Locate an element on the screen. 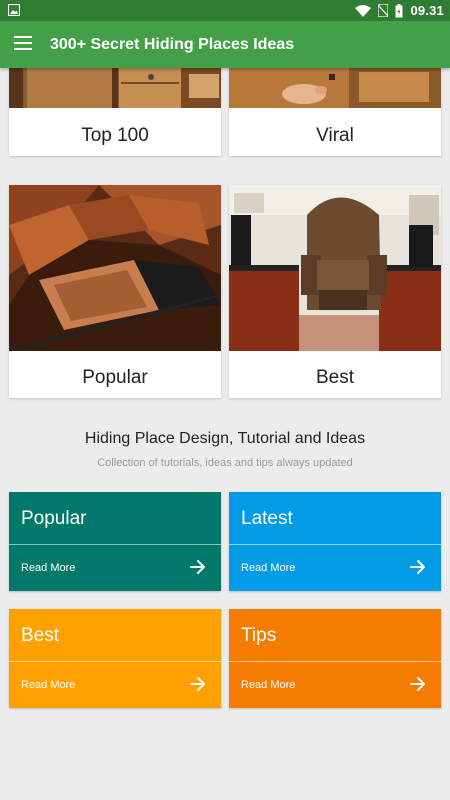  tile-latest: Latest Read More is located at coordinates (335, 541).